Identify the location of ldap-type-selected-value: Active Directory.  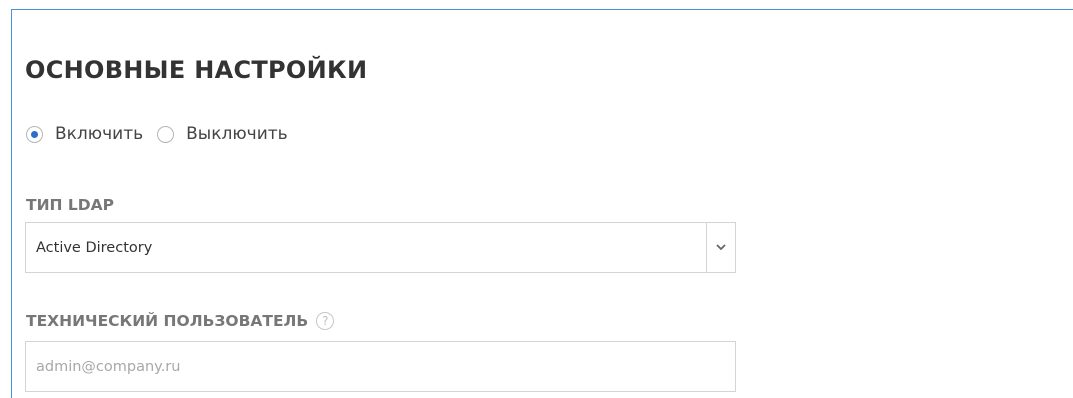
(94, 247).